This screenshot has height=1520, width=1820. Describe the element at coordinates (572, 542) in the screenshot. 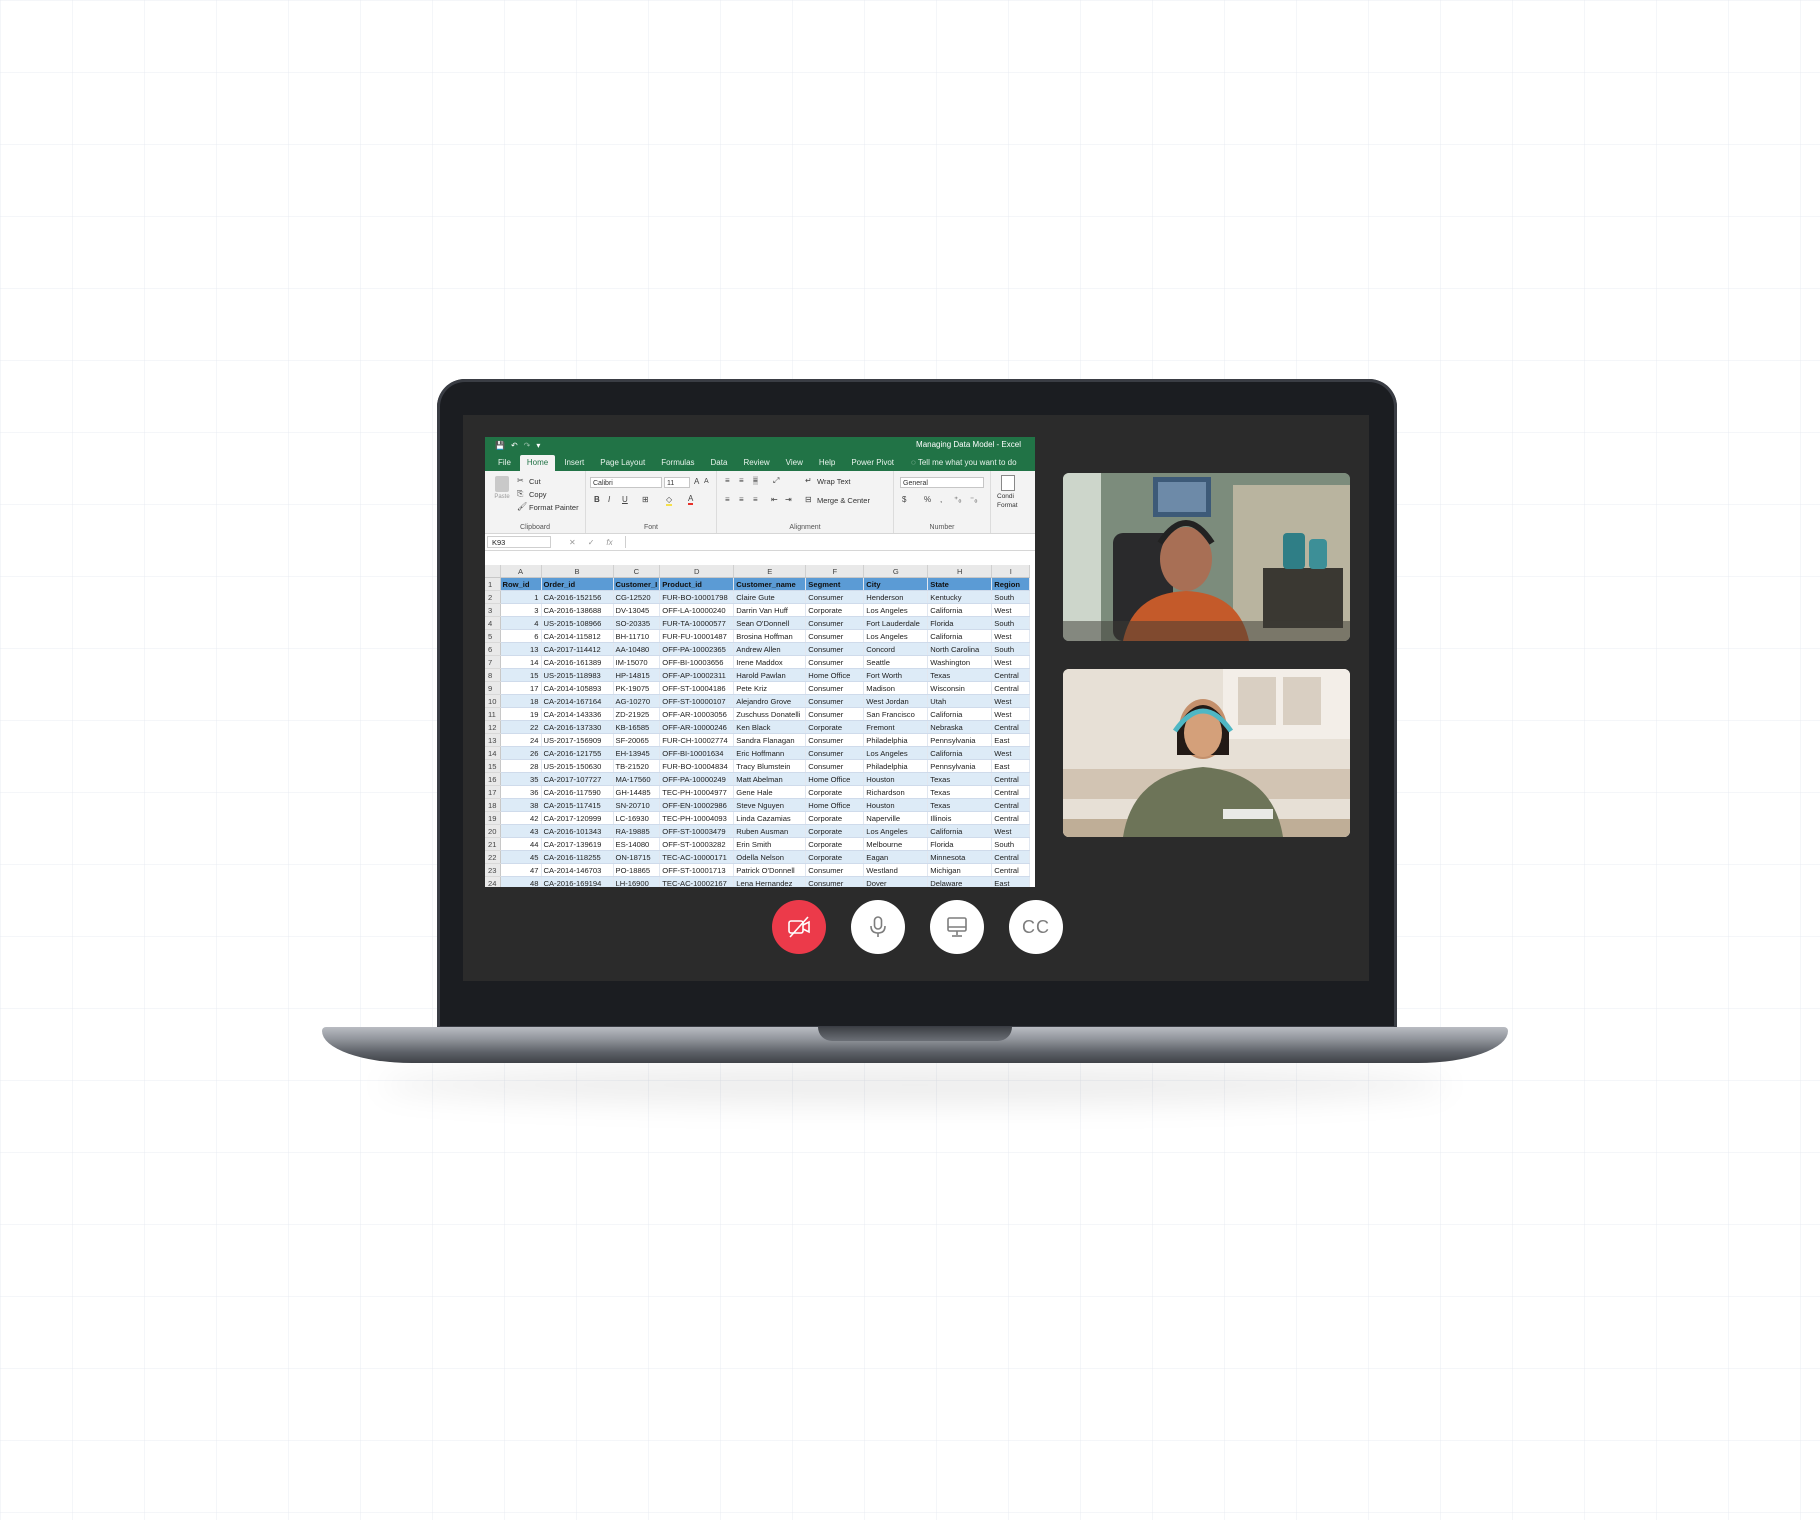

I see `cancel-icon: ✕` at that location.